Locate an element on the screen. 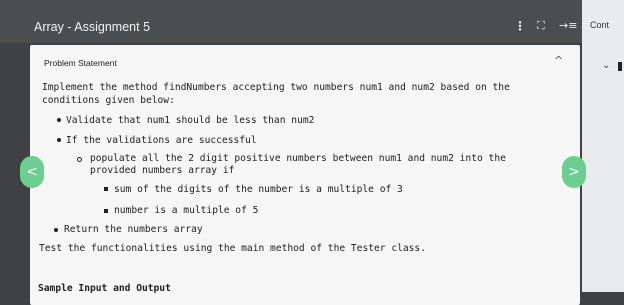 The height and width of the screenshot is (305, 624). continue-button: Cont is located at coordinates (599, 25).